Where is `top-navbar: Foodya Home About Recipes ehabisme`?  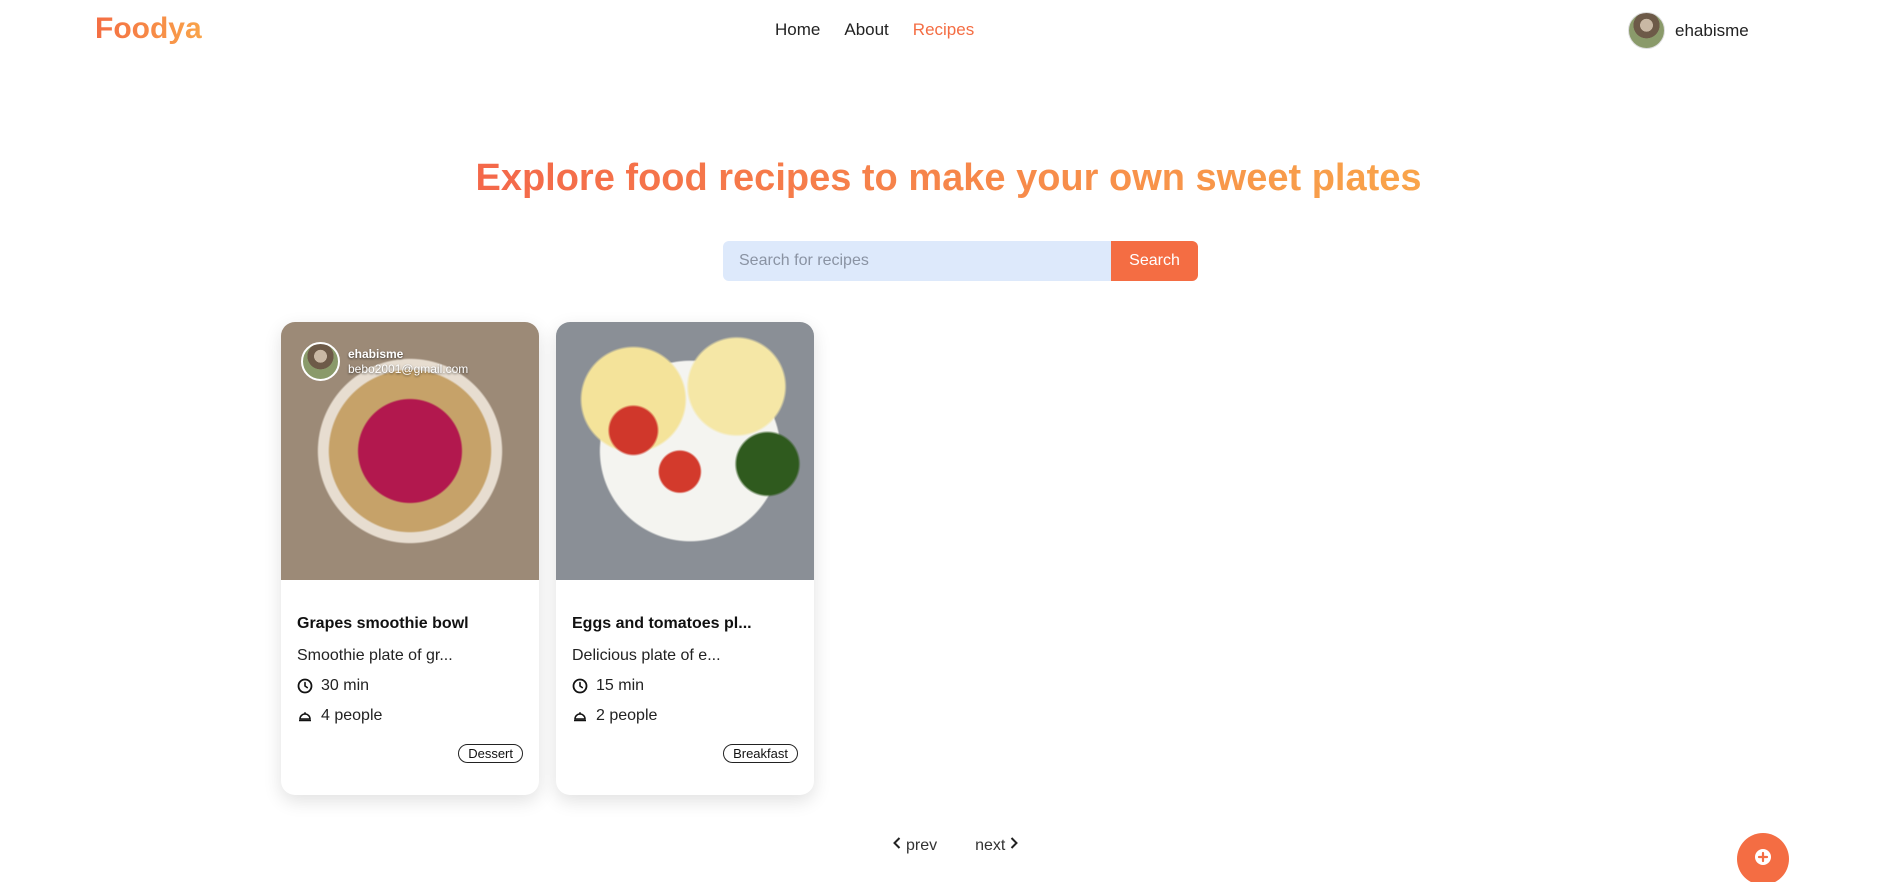
top-navbar: Foodya Home About Recipes ehabisme is located at coordinates (948, 30).